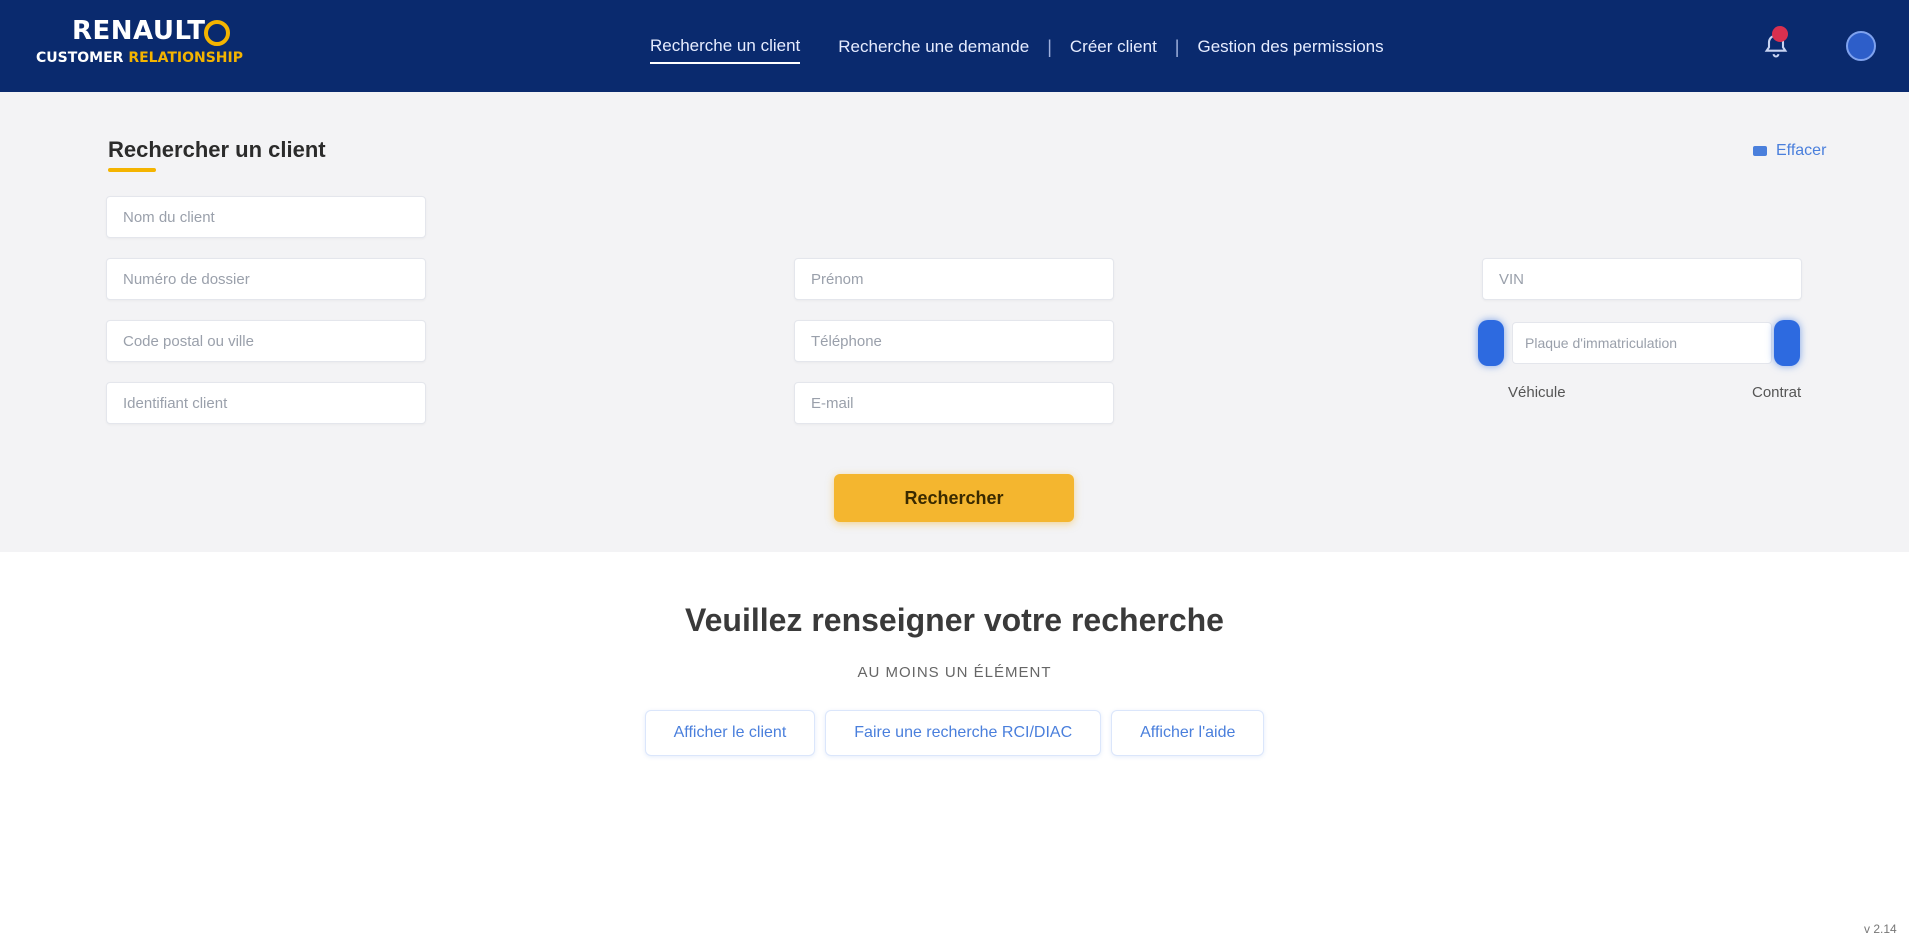 This screenshot has height=947, width=1909. Describe the element at coordinates (266, 403) in the screenshot. I see `client-id-input` at that location.